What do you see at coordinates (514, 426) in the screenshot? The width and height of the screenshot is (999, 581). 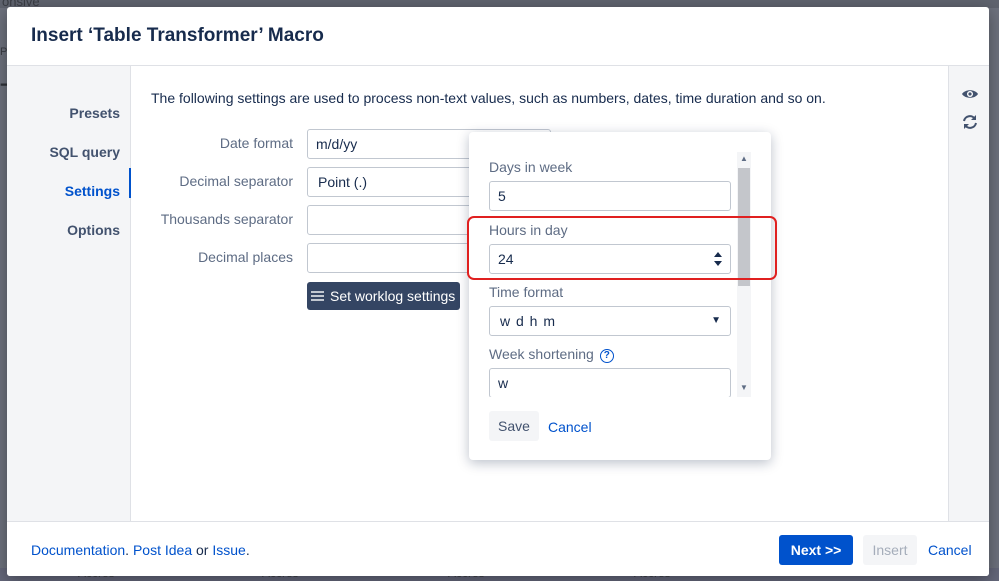 I see `save-button: Save` at bounding box center [514, 426].